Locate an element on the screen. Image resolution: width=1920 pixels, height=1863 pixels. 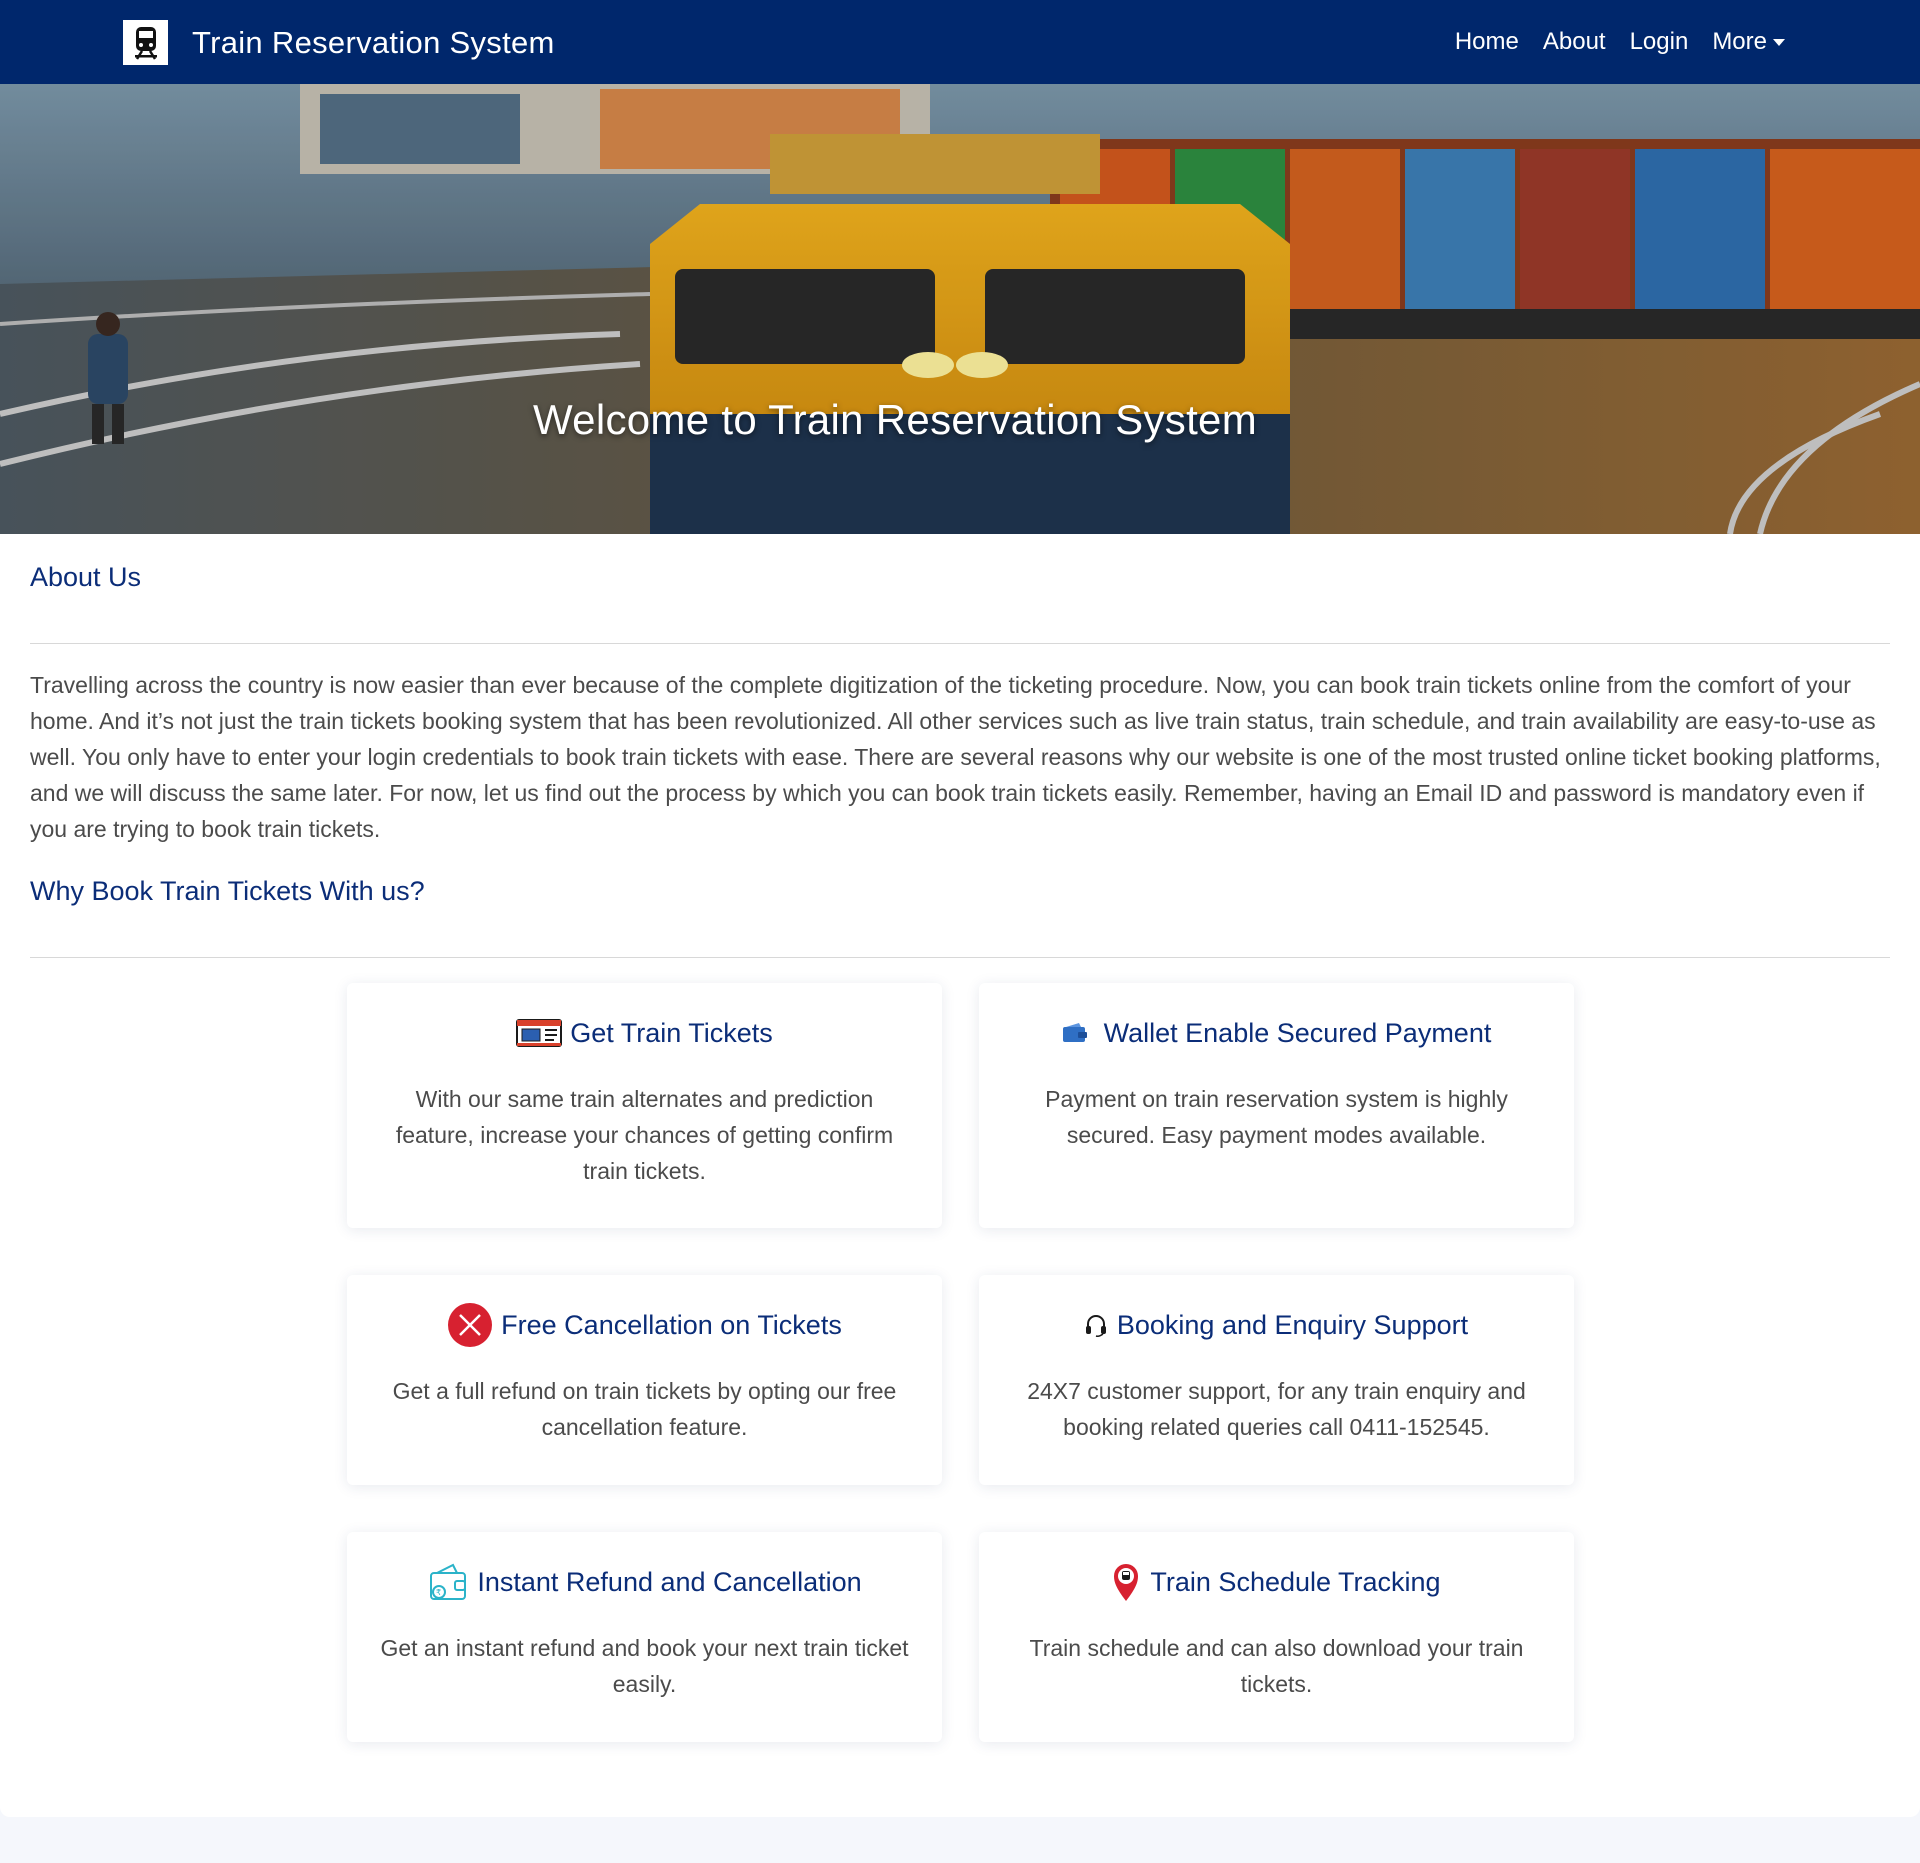
card-title: Train Schedule Tracking is located at coordinates (1276, 1582).